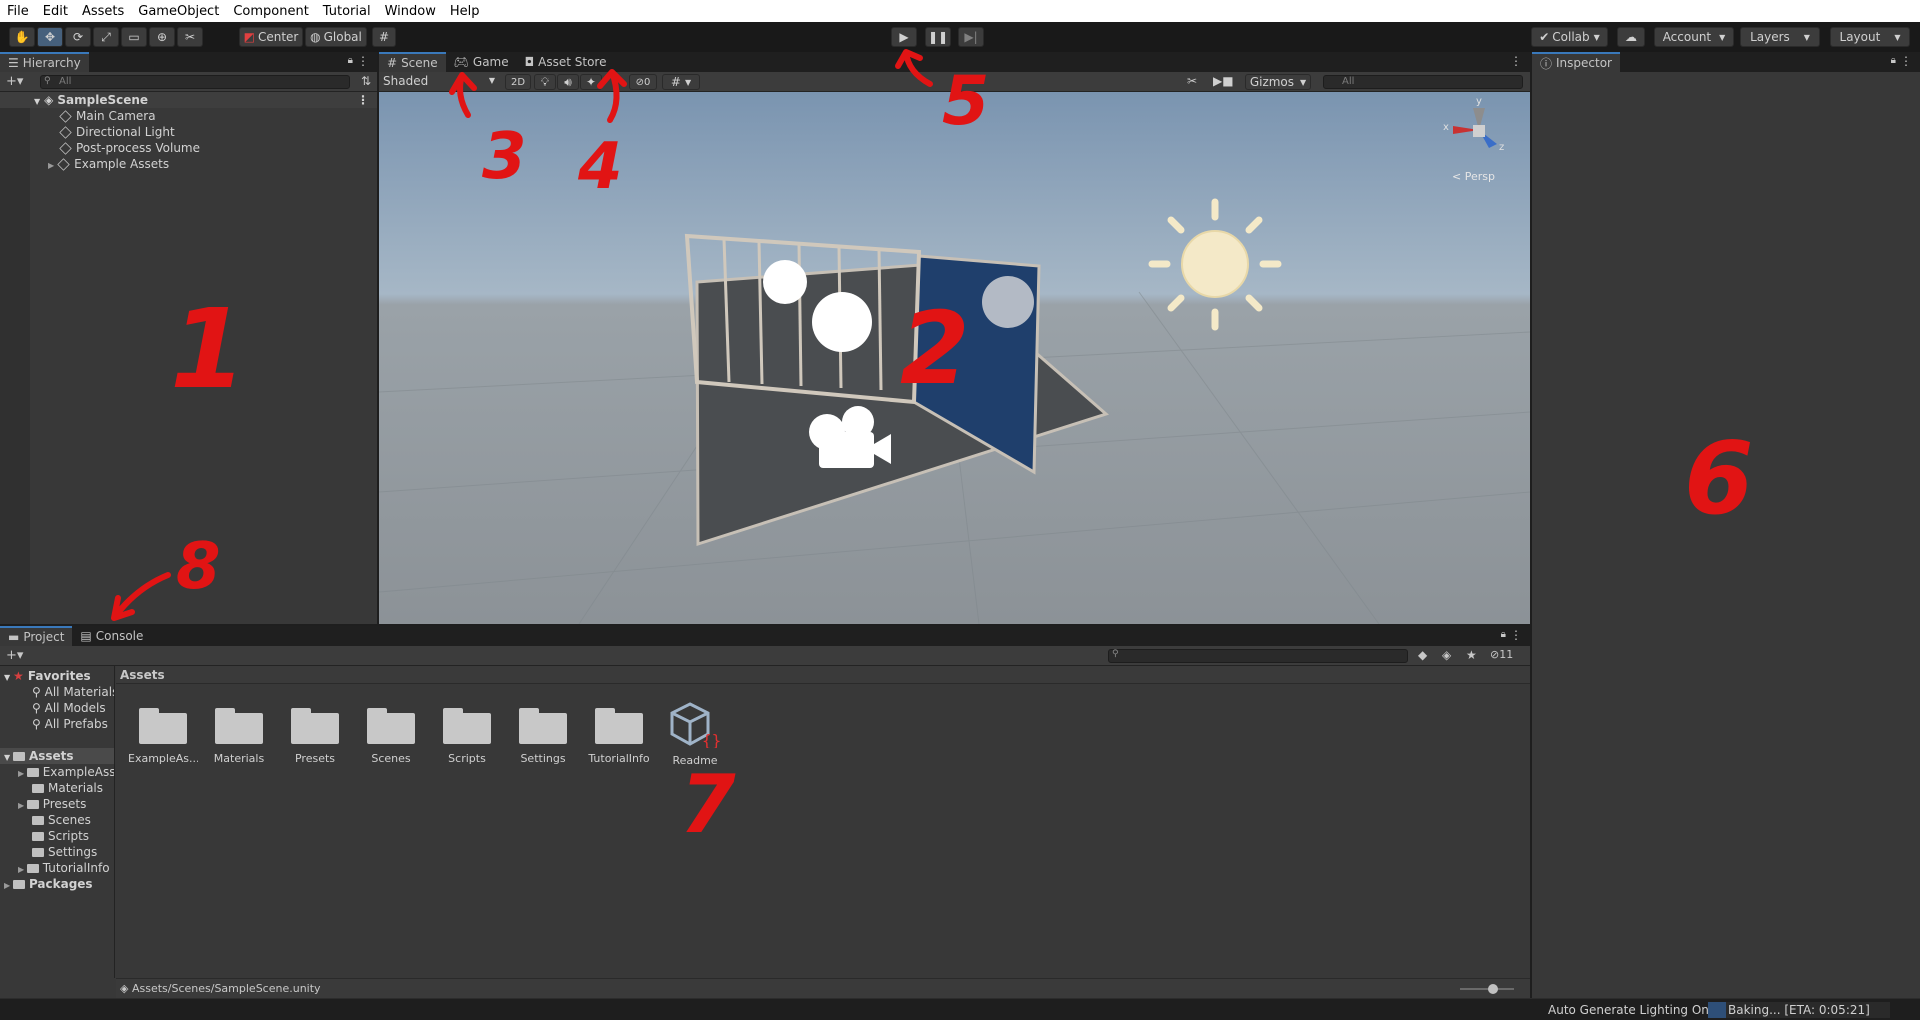  Describe the element at coordinates (51, 788) in the screenshot. I see `tree-folder-materials: Materials` at that location.